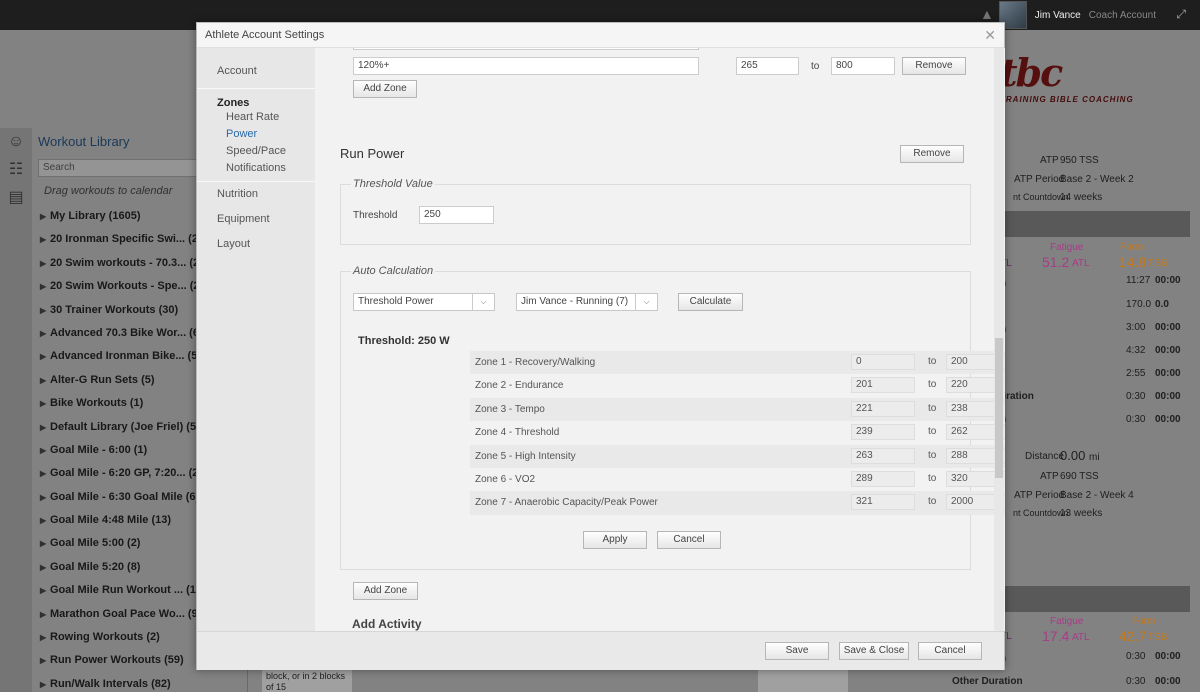 Image resolution: width=1200 pixels, height=692 pixels. What do you see at coordinates (456, 215) in the screenshot?
I see `threshold-input: 250` at bounding box center [456, 215].